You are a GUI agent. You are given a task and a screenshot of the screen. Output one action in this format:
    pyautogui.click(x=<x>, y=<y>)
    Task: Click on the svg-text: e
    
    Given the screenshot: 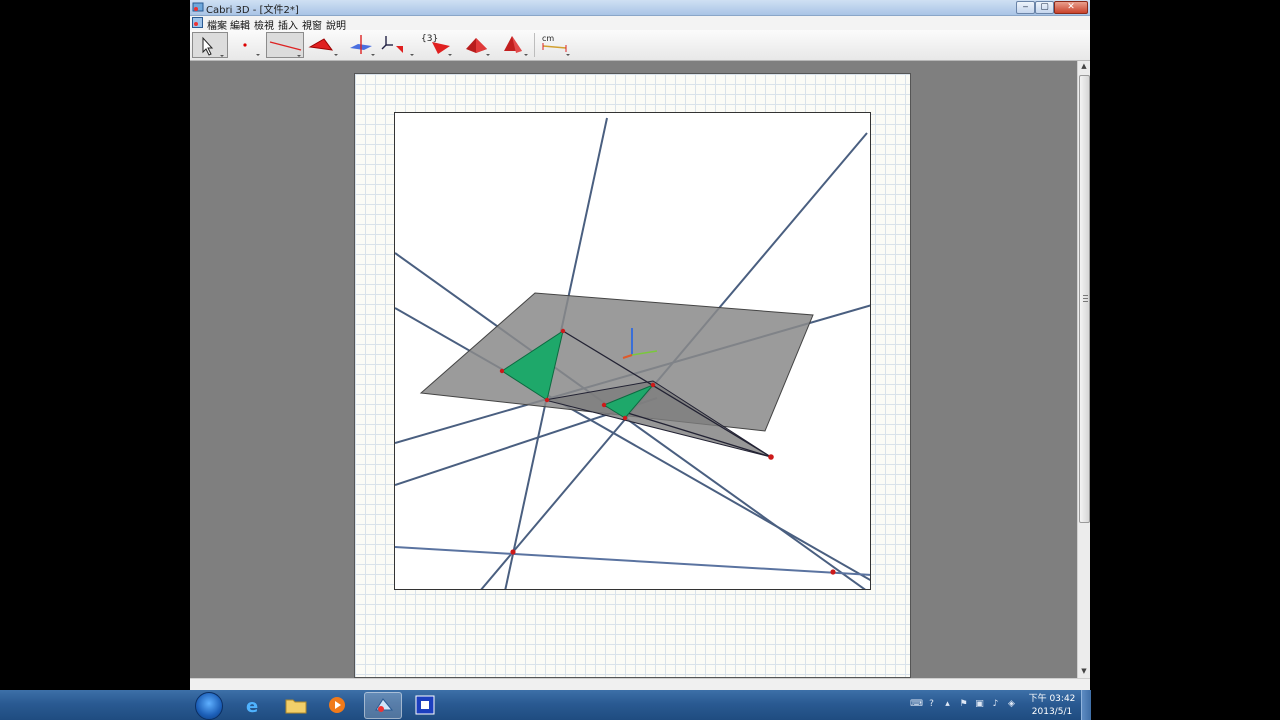 What is the action you would take?
    pyautogui.click(x=252, y=705)
    